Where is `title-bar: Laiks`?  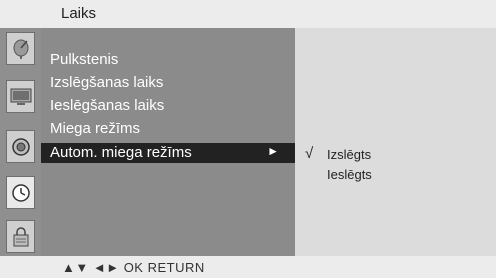
title-bar: Laiks is located at coordinates (248, 14).